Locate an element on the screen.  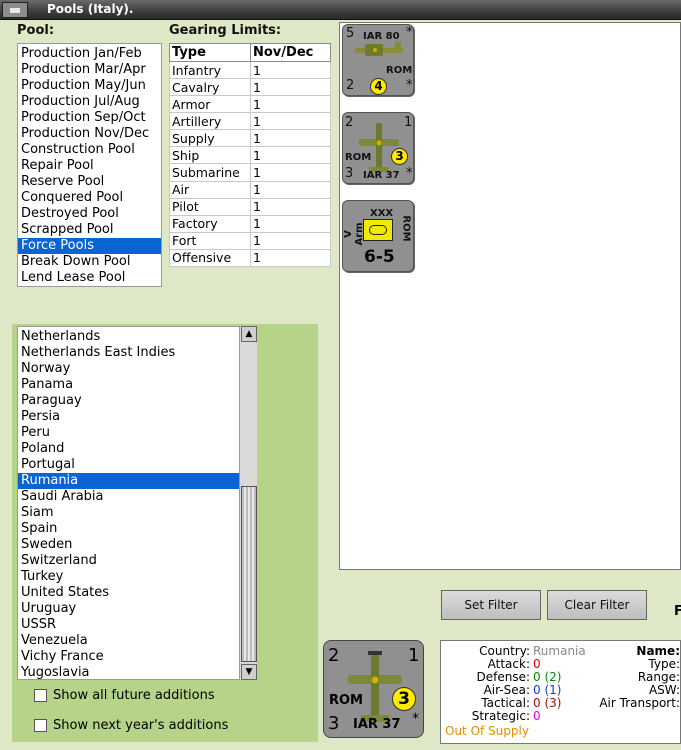
scroll-up-icon: ▲ is located at coordinates (249, 334).